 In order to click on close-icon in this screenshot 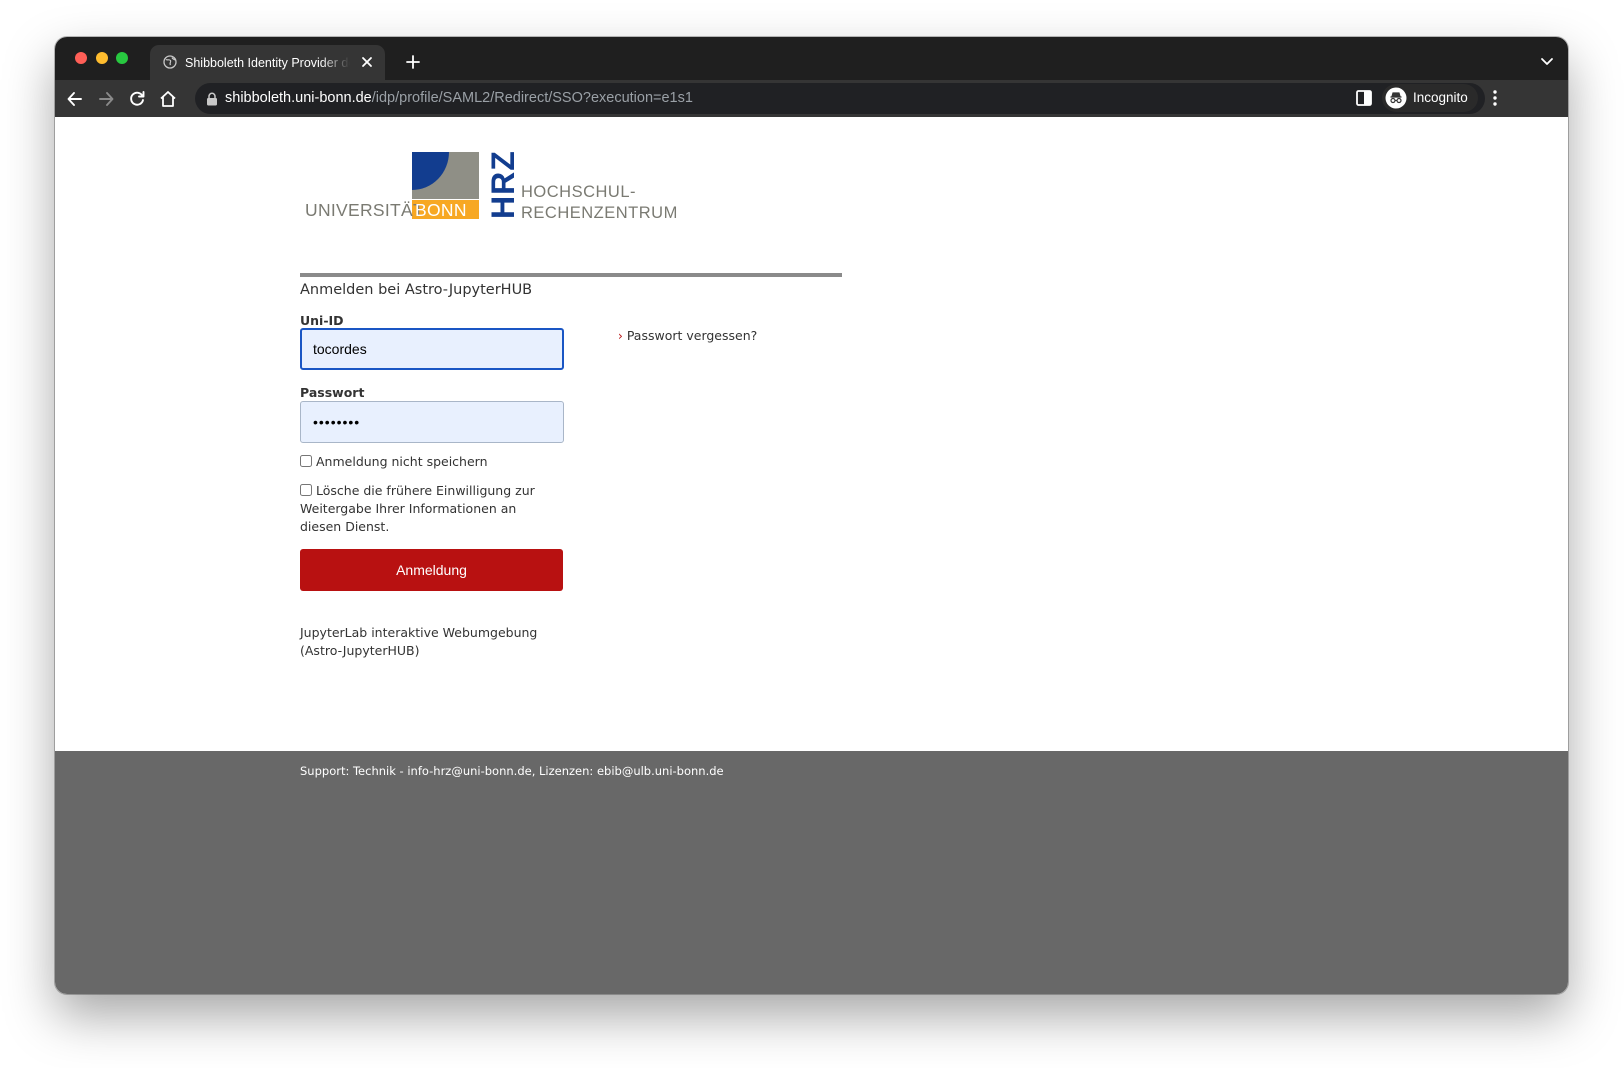, I will do `click(367, 62)`.